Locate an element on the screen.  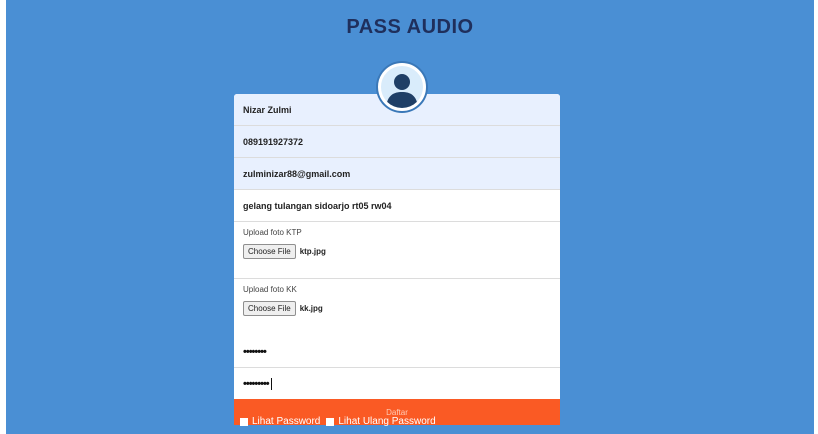
ktp-upload-label: Upload foto KTP is located at coordinates (272, 232).